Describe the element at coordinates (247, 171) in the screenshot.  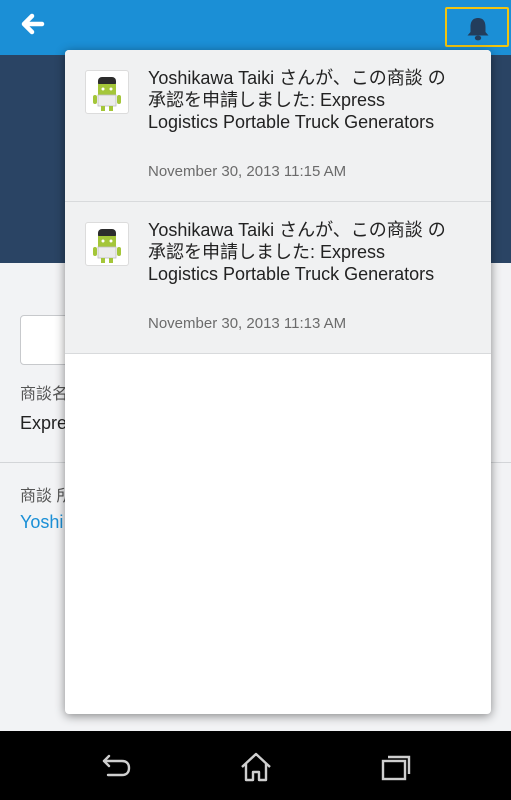
I see `notification-time: November 30, 2013 11:15 AM` at that location.